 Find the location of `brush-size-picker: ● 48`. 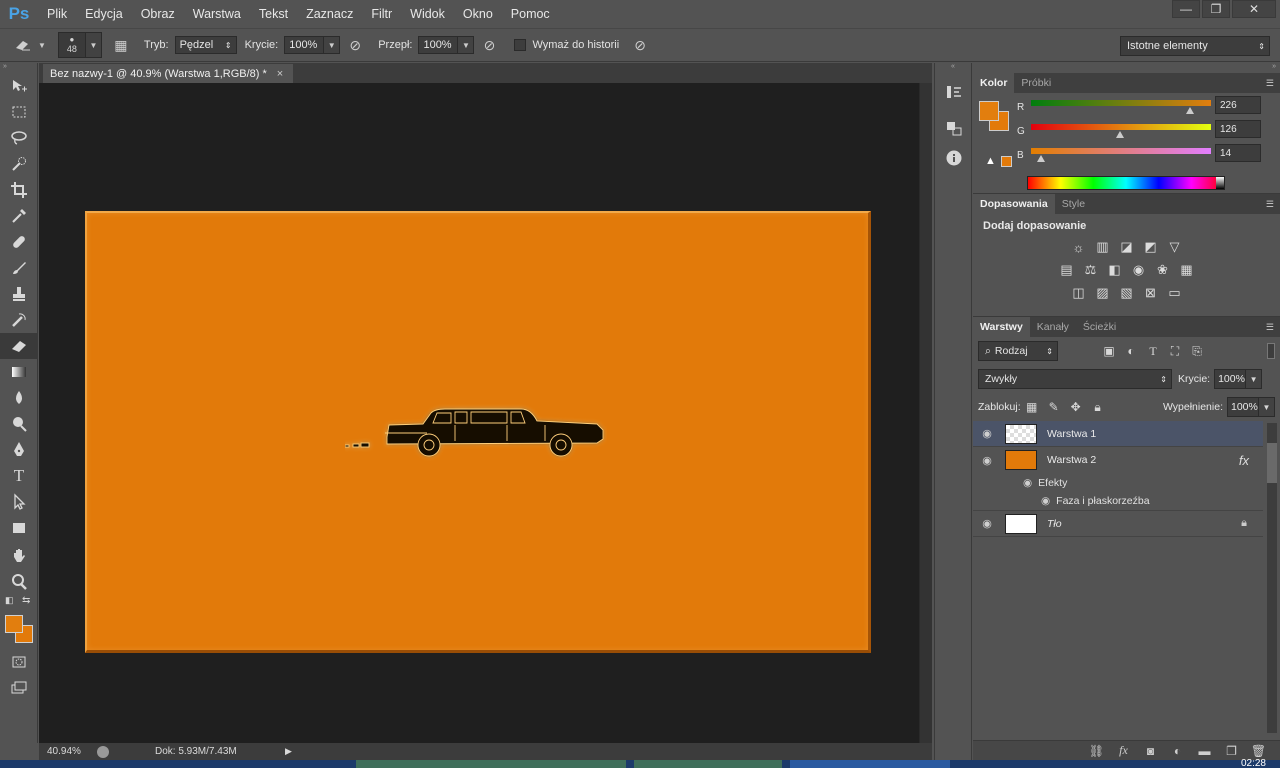

brush-size-picker: ● 48 is located at coordinates (71, 45).